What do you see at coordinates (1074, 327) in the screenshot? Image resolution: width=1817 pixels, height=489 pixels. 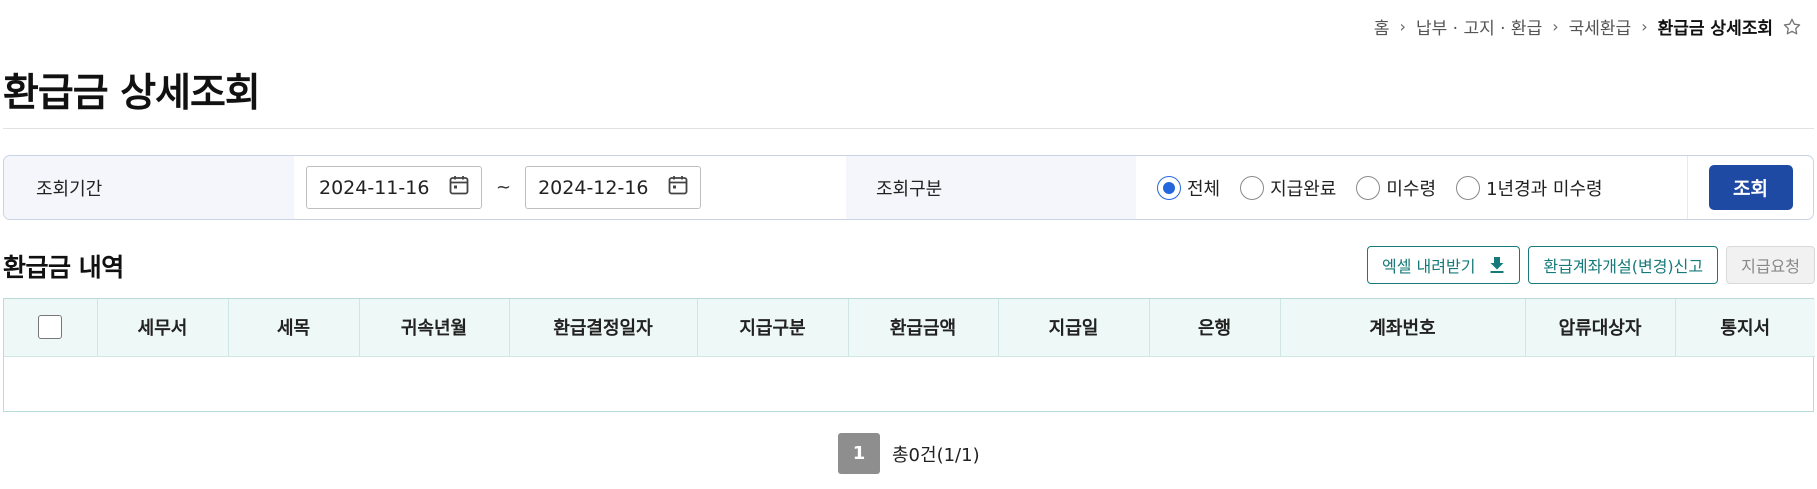 I see `column-header: 지급일` at bounding box center [1074, 327].